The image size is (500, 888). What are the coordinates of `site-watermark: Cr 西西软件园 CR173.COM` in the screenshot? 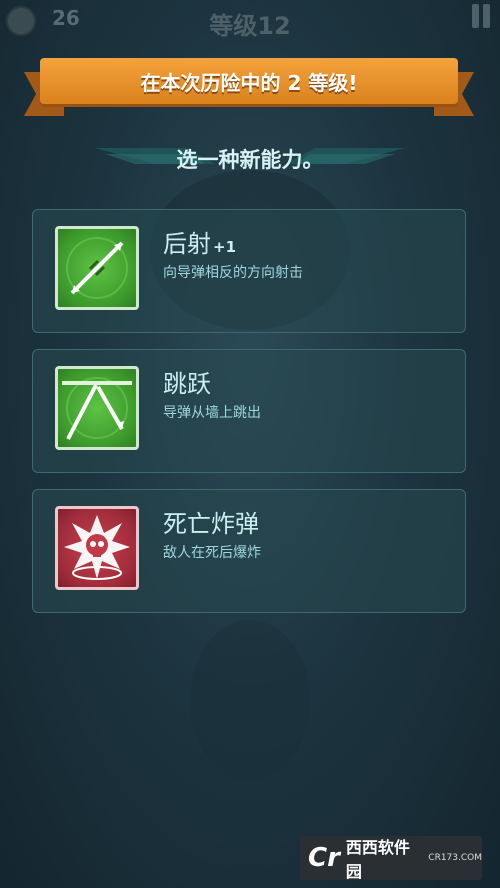 It's located at (391, 858).